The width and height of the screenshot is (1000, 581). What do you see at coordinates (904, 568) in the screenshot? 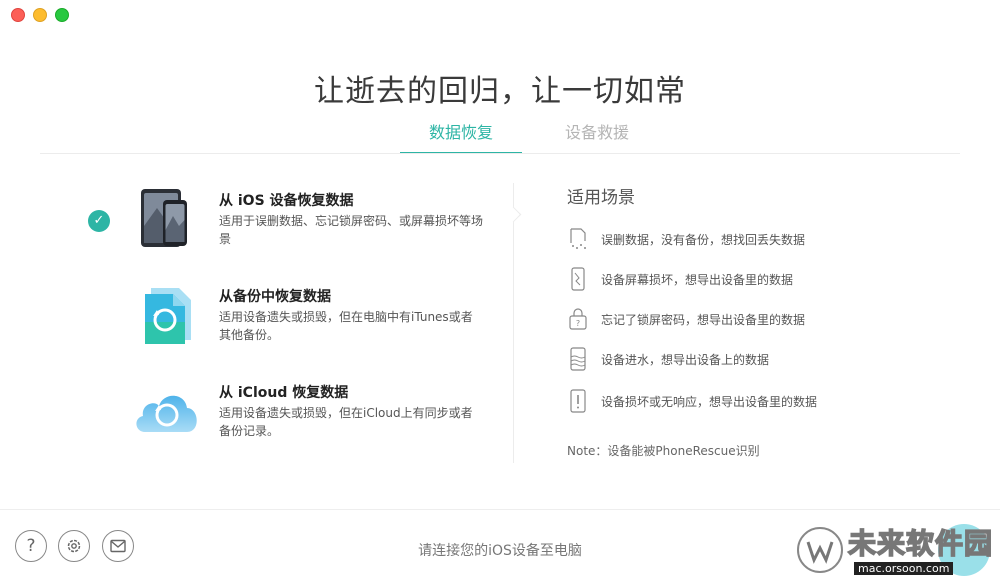
I see `watermark-url: mac.orsoon.com` at bounding box center [904, 568].